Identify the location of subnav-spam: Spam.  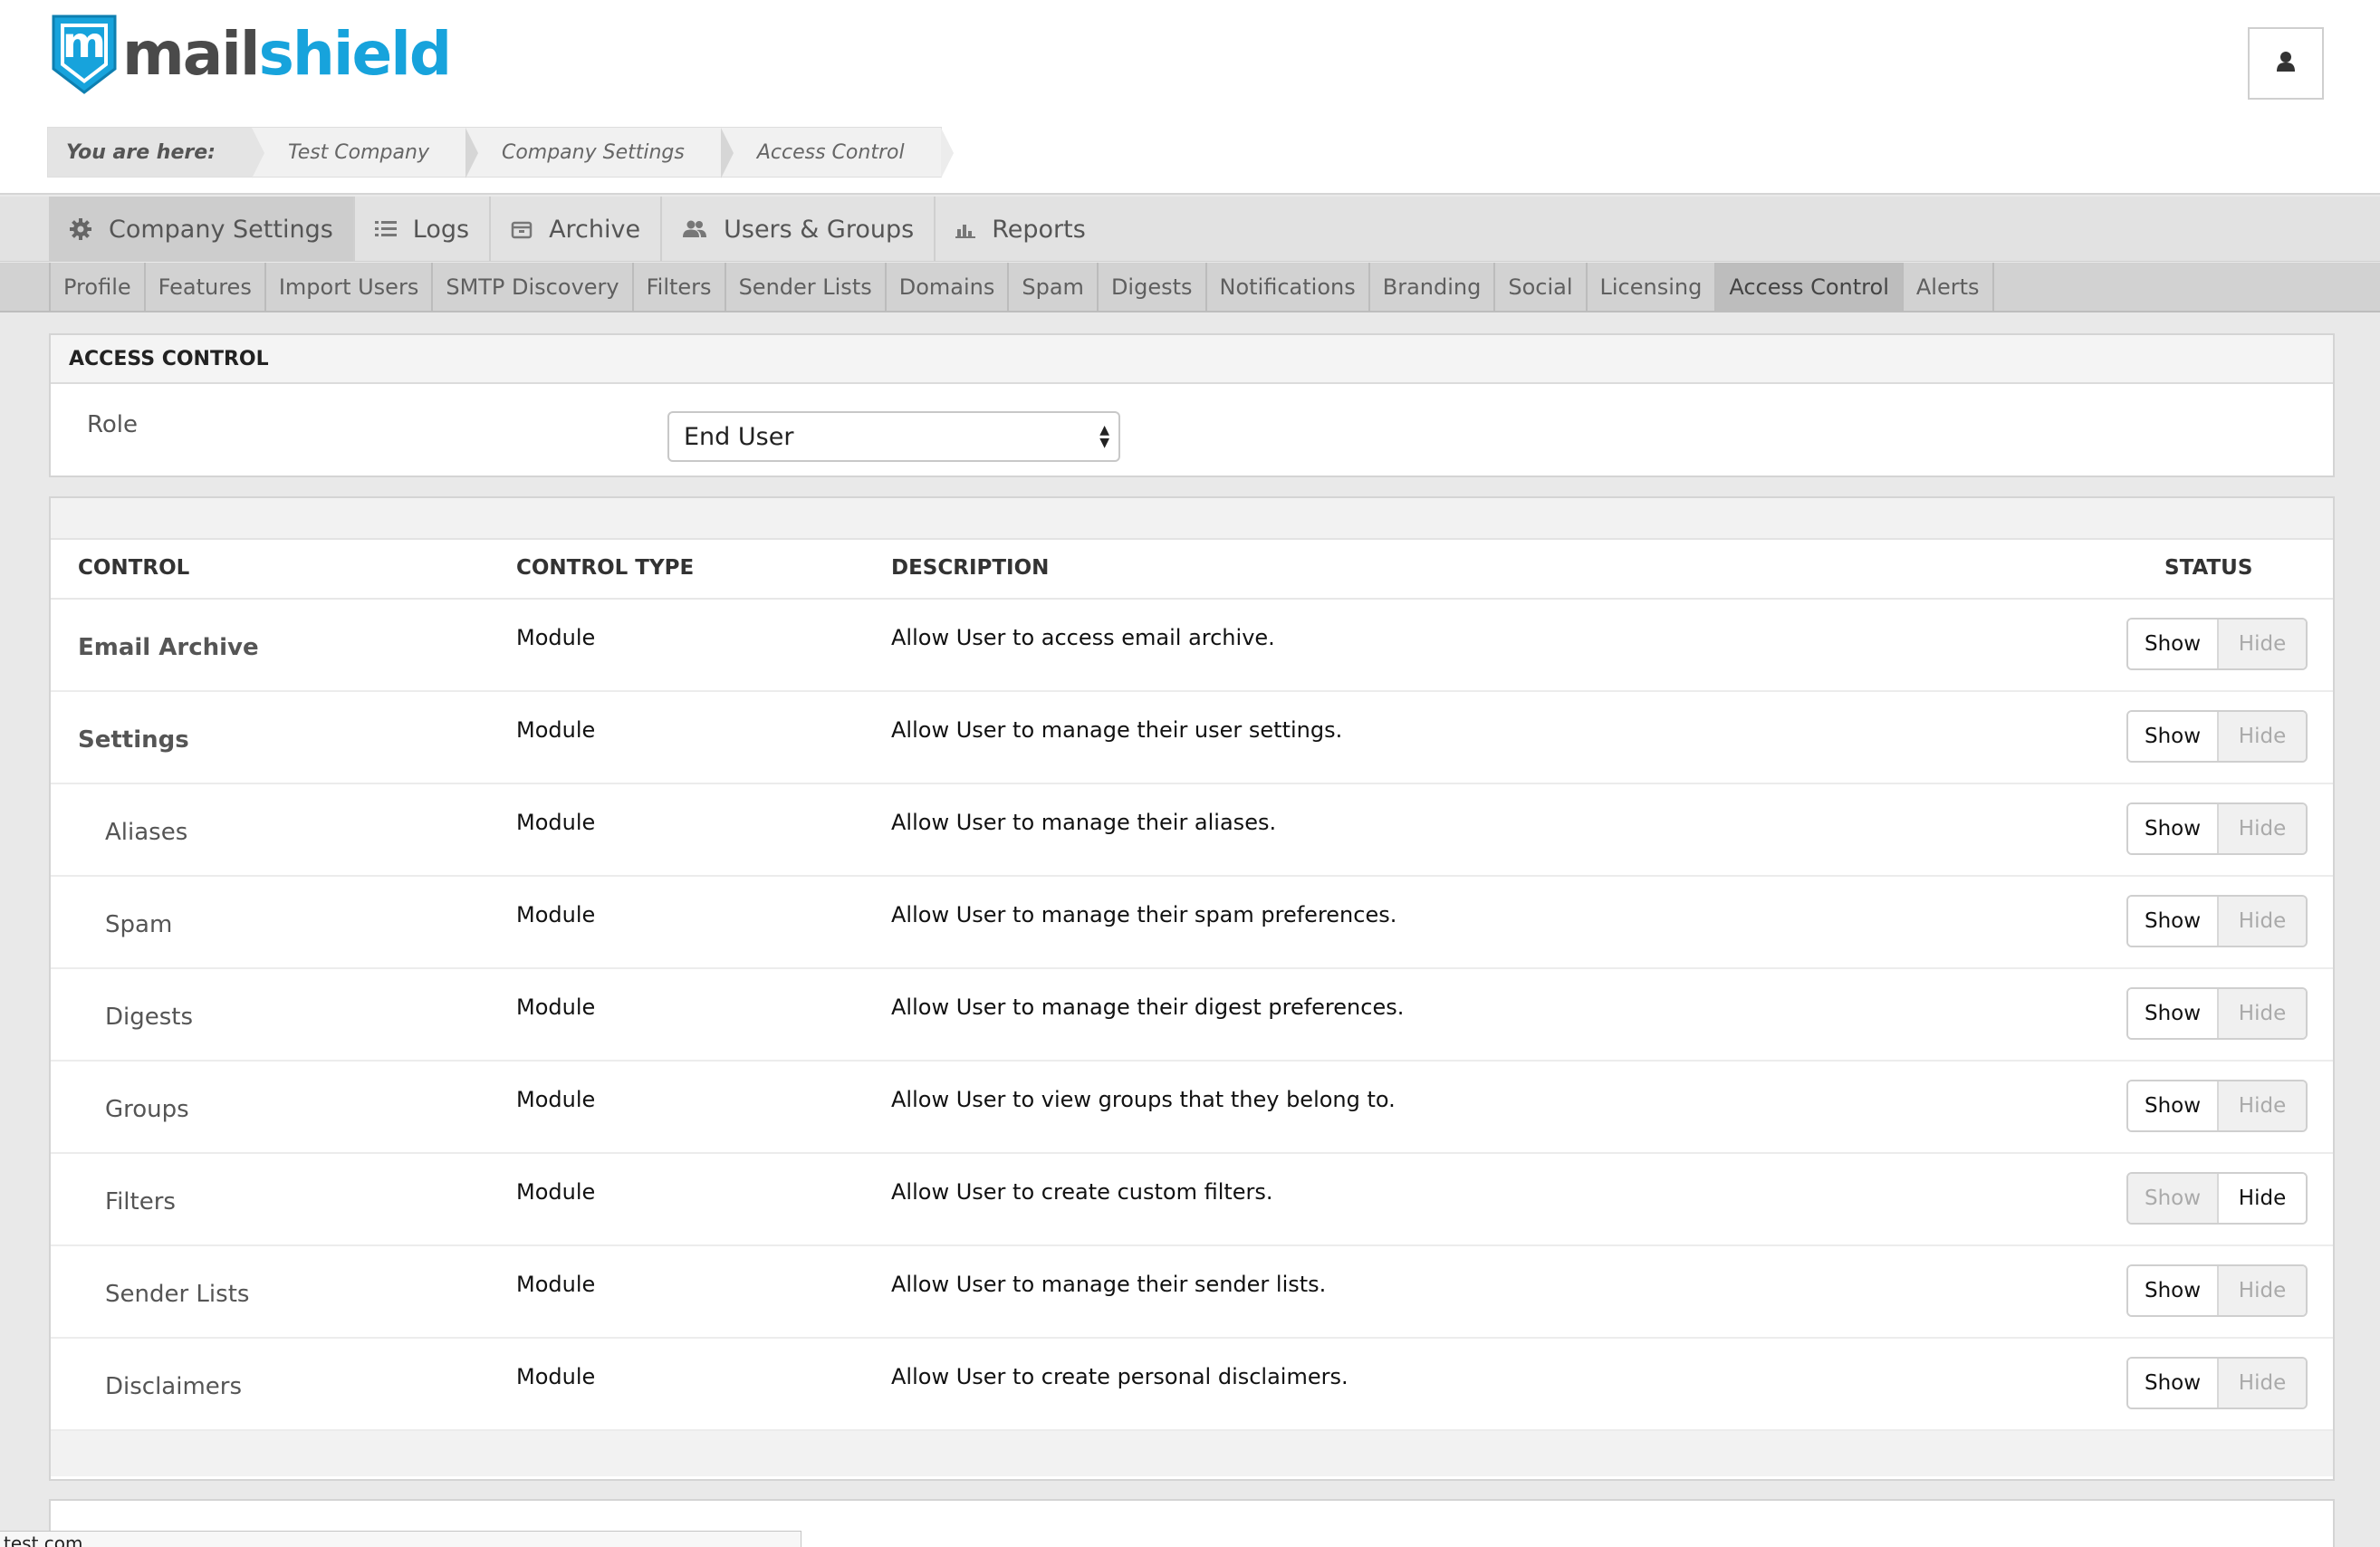
(1054, 287).